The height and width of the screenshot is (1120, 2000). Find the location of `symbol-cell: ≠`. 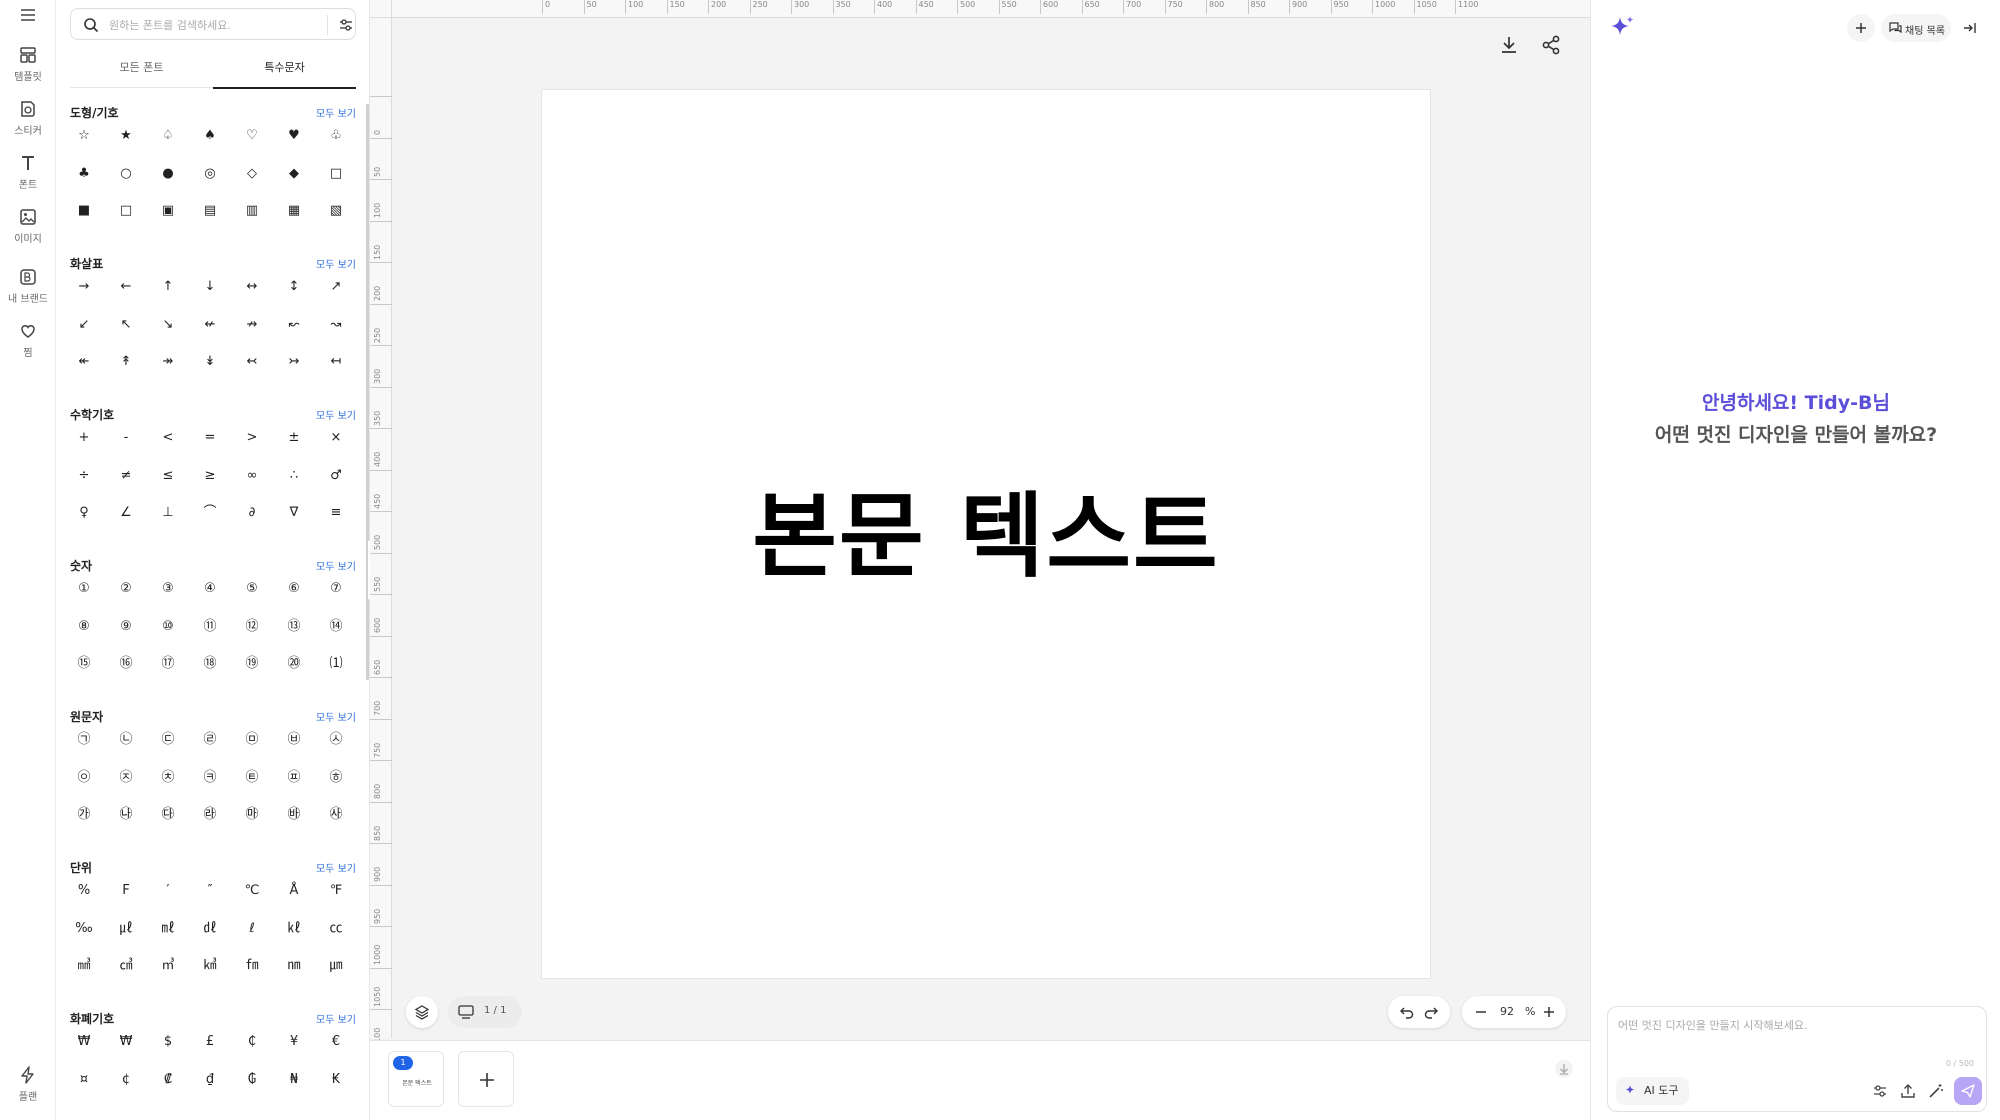

symbol-cell: ≠ is located at coordinates (126, 476).